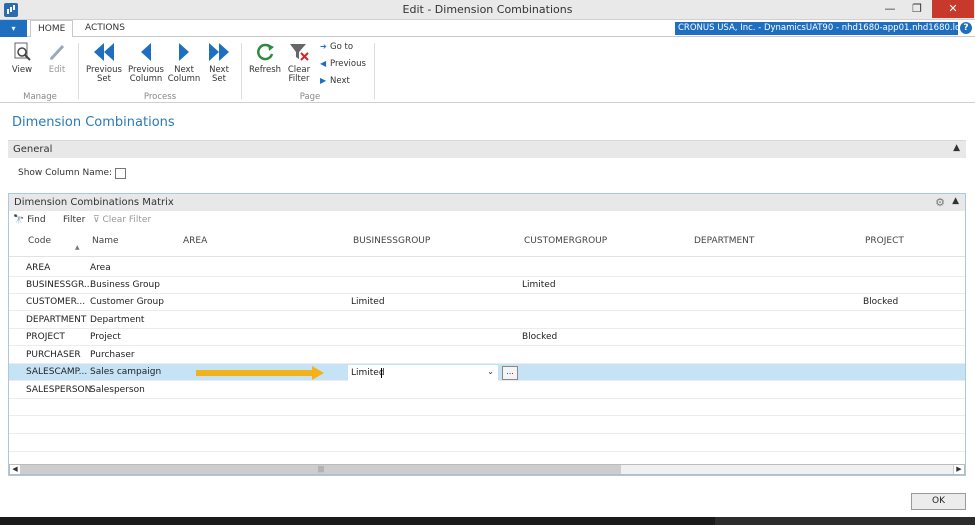 This screenshot has width=975, height=525. I want to click on next-arrow-icon: ▶, so click(323, 80).